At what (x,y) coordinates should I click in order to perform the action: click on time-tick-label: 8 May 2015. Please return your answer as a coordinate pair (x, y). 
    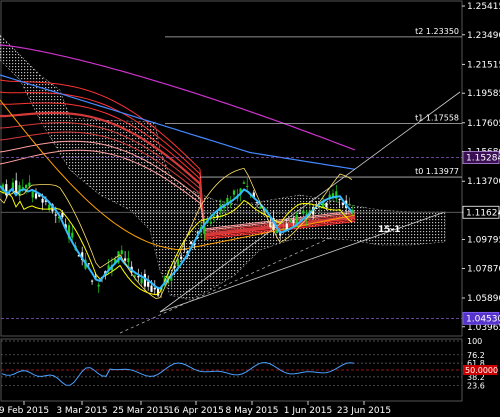
    Looking at the image, I should click on (252, 411).